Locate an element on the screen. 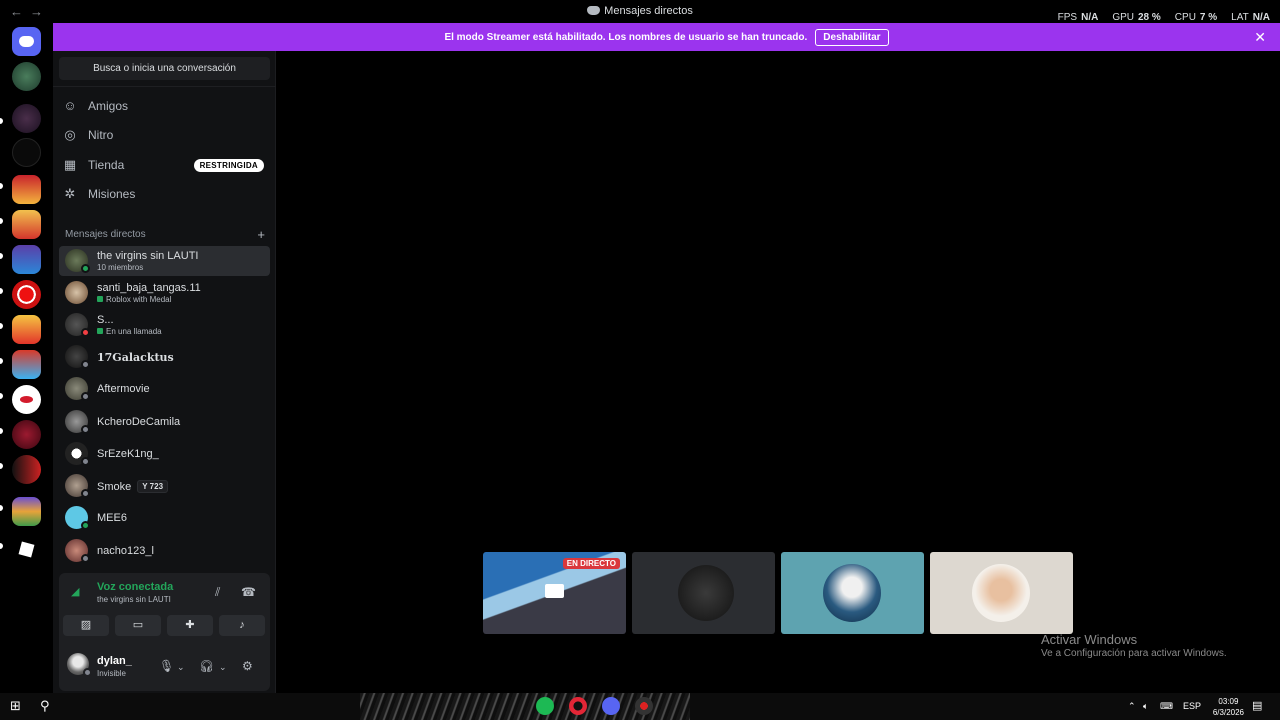 This screenshot has width=1280, height=720. gear-icon: ⚙ is located at coordinates (247, 666).